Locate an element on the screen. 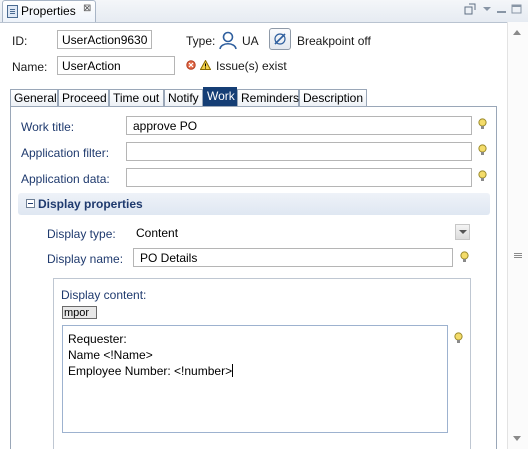 Image resolution: width=528 pixels, height=449 pixels. scroll-down-icon is located at coordinates (517, 438).